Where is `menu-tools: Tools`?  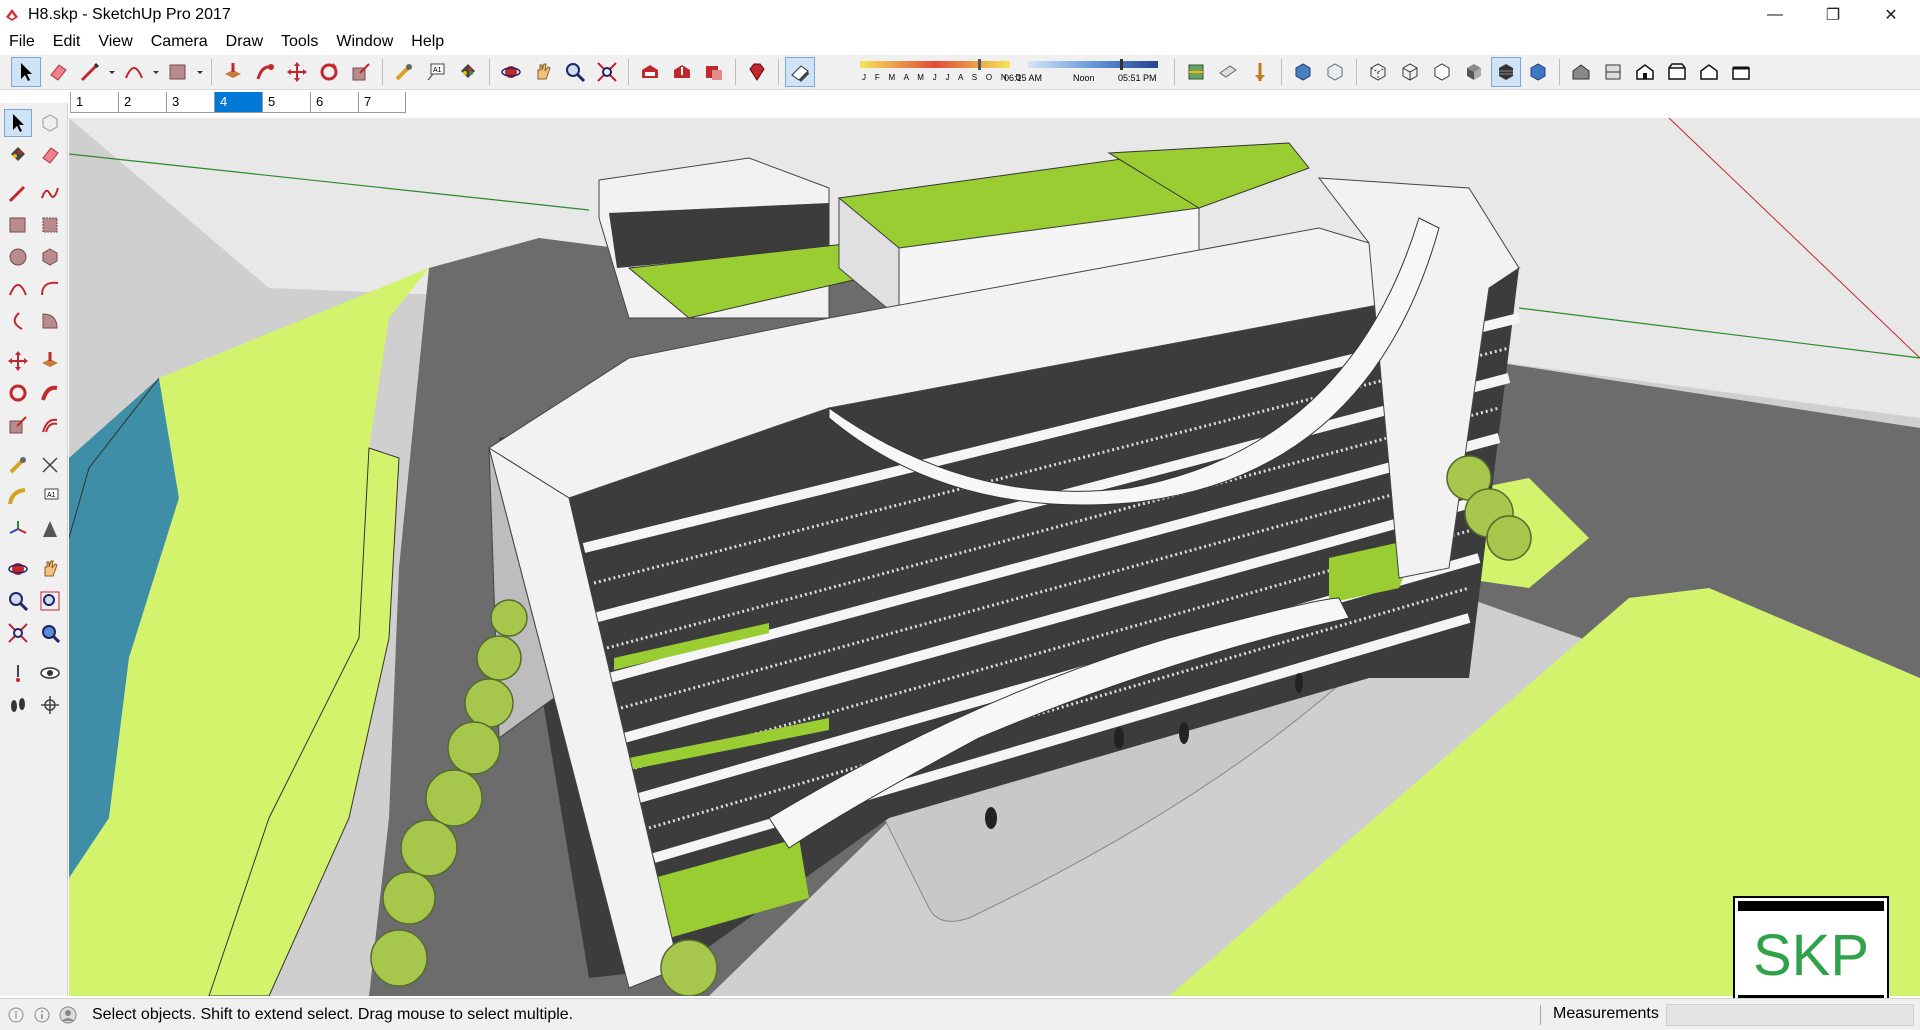
menu-tools: Tools is located at coordinates (299, 41).